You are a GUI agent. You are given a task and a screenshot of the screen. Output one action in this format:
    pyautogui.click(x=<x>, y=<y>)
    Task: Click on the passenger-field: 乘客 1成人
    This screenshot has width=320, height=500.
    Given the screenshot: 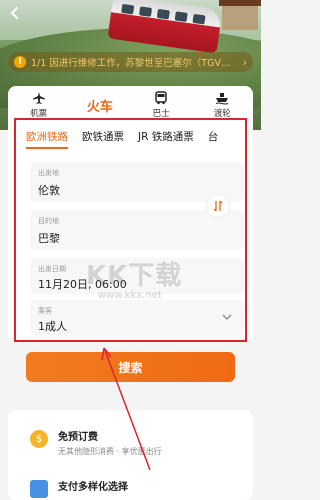 What is the action you would take?
    pyautogui.click(x=137, y=318)
    